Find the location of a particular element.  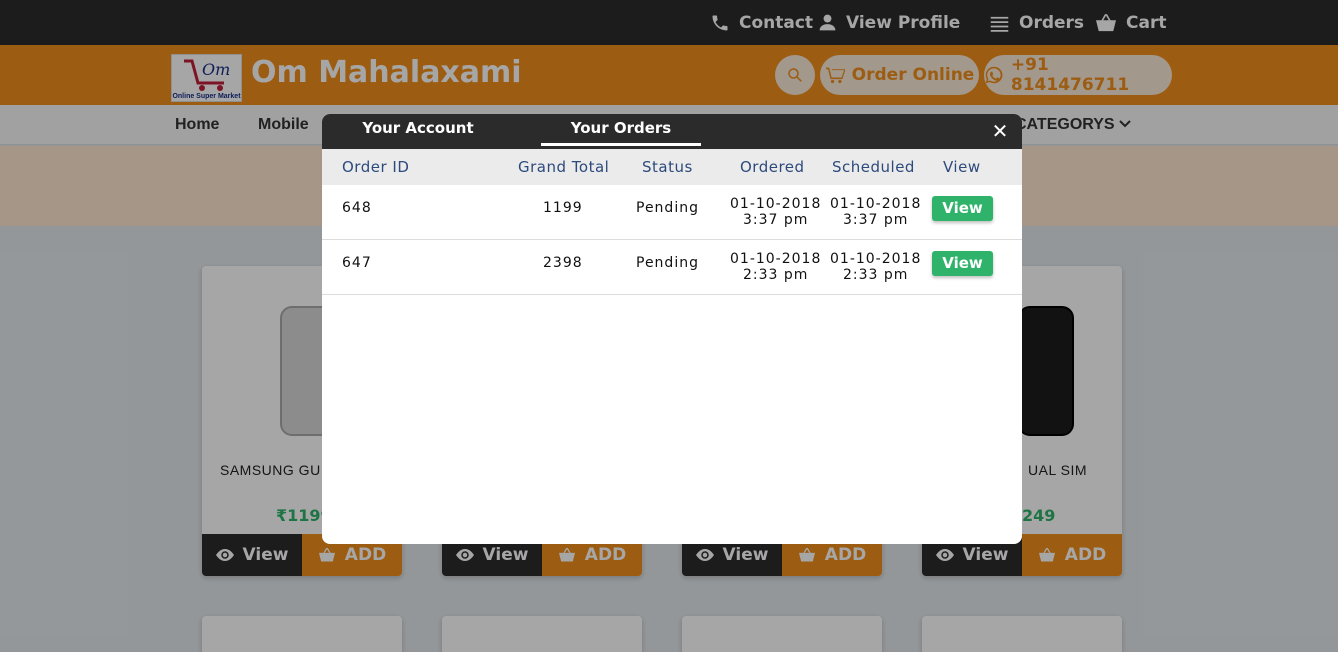

scheduled-datetime: 01-10-2018 2:33 pm is located at coordinates (875, 267).